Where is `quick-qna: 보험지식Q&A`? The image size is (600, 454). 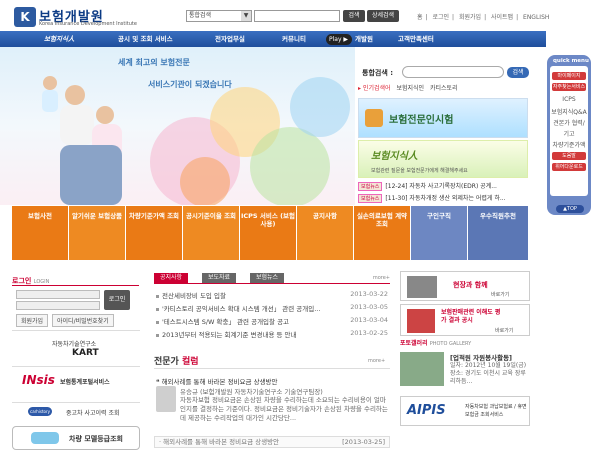 quick-qna: 보험지식Q&A is located at coordinates (569, 111).